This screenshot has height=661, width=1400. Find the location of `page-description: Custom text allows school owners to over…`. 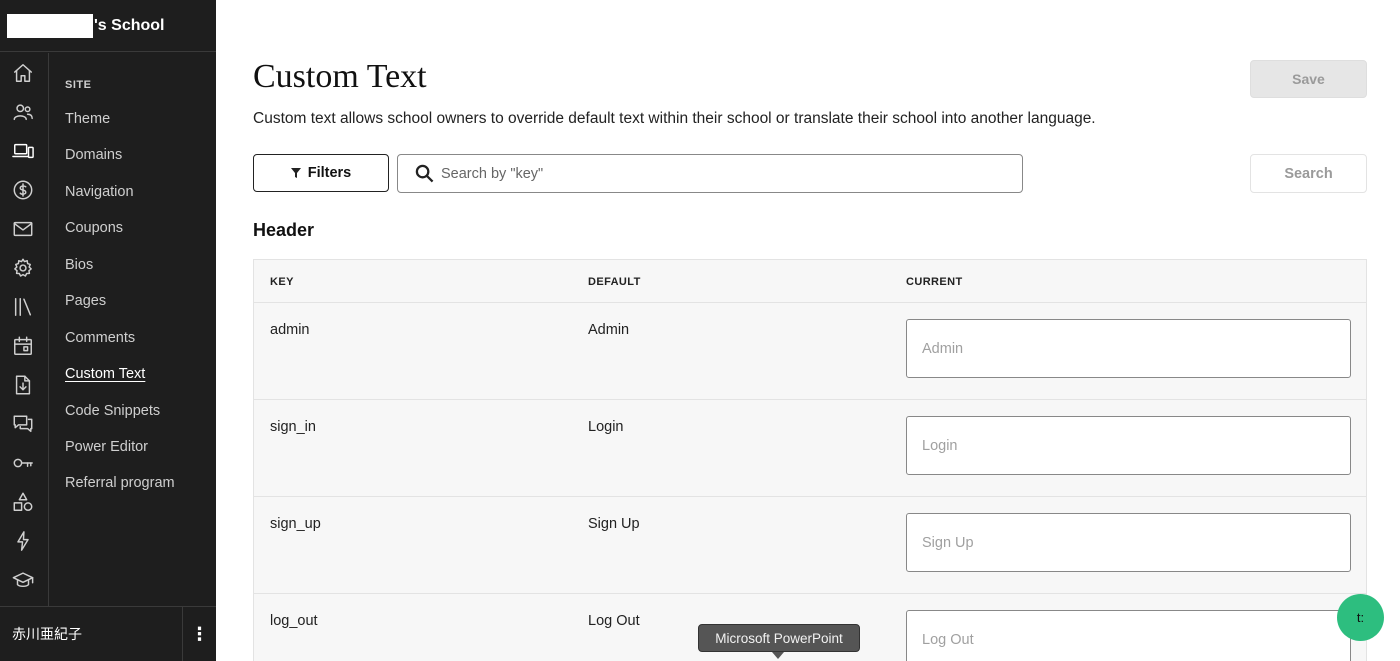

page-description: Custom text allows school owners to over… is located at coordinates (674, 118).